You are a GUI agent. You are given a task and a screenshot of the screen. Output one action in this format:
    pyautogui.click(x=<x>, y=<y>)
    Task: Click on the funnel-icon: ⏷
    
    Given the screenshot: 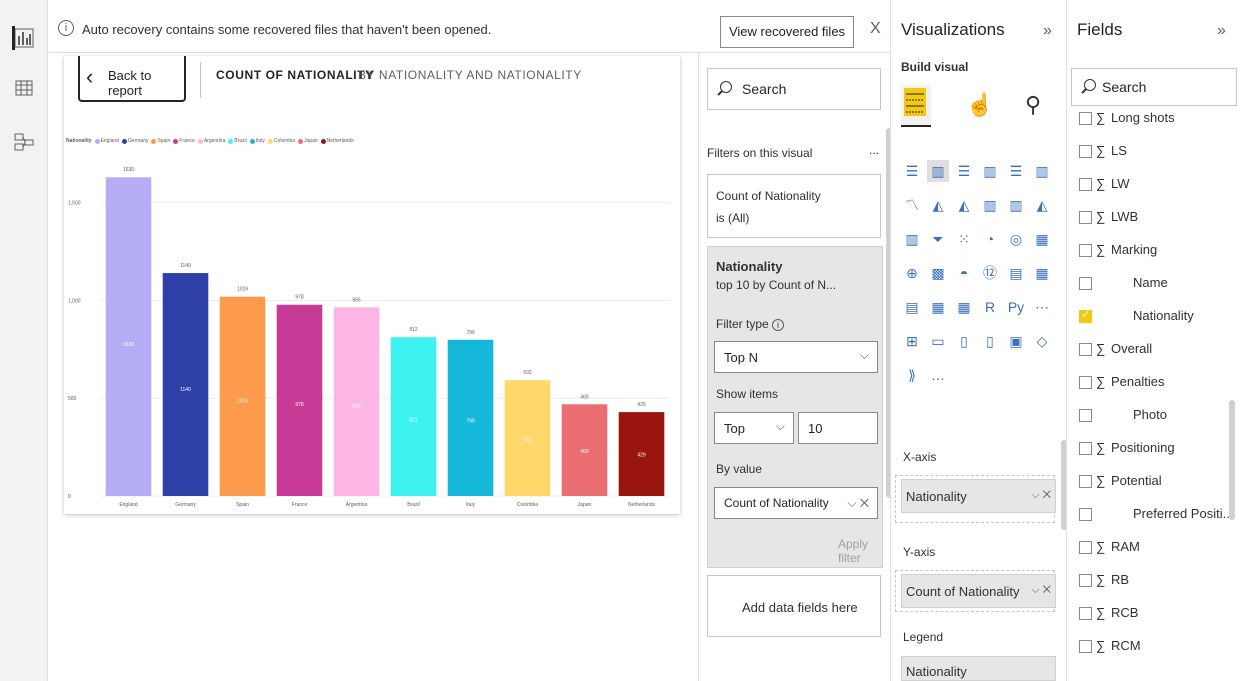 What is the action you would take?
    pyautogui.click(x=938, y=239)
    